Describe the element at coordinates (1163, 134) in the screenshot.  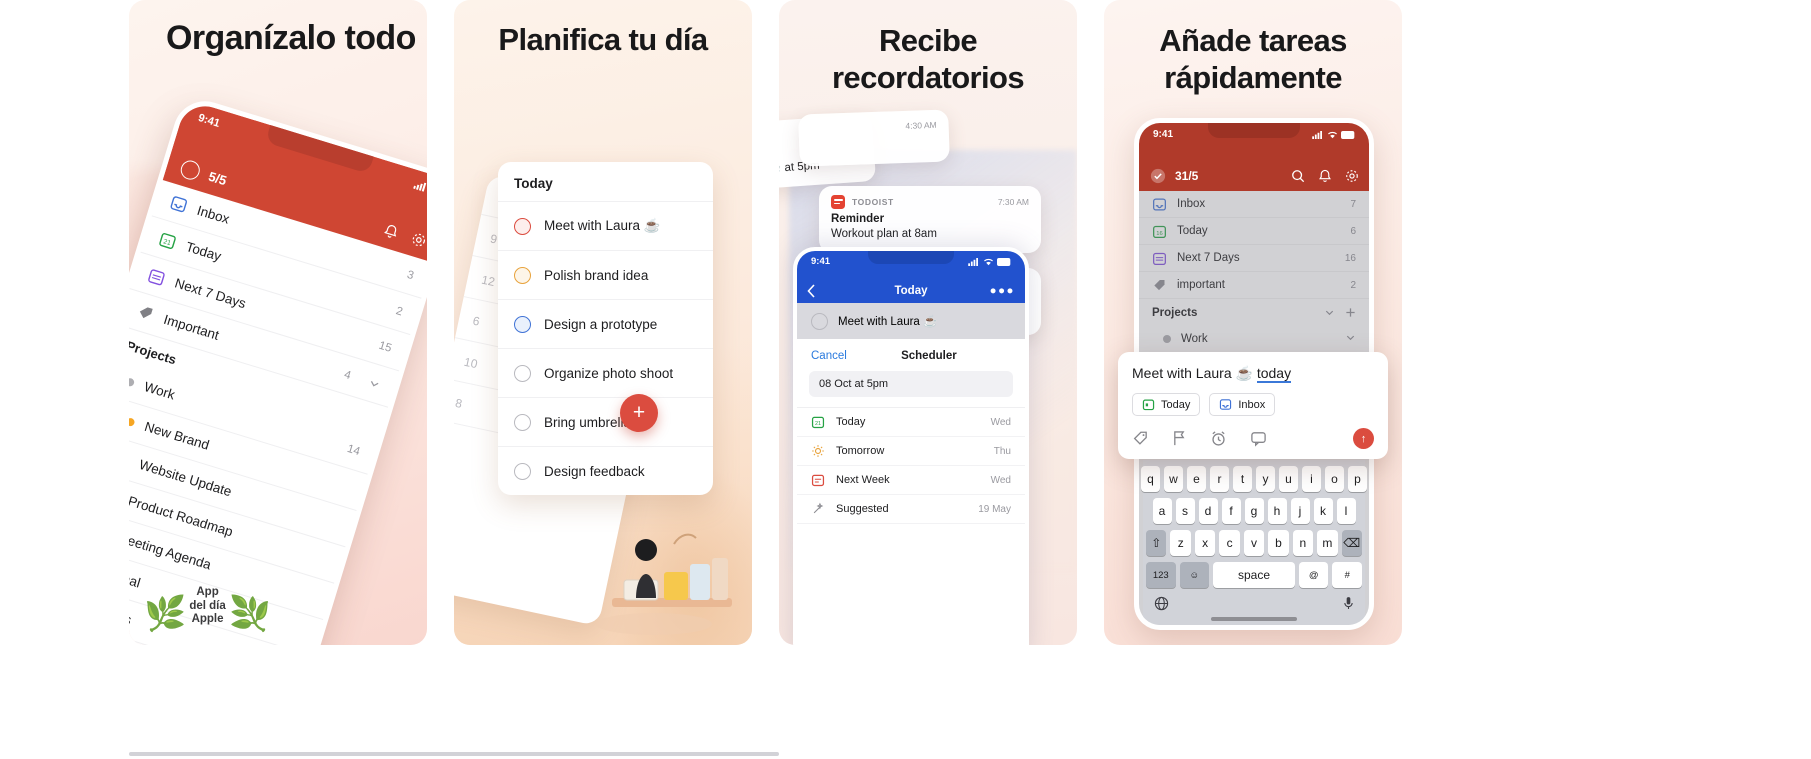
I see `status-time: 9:41` at that location.